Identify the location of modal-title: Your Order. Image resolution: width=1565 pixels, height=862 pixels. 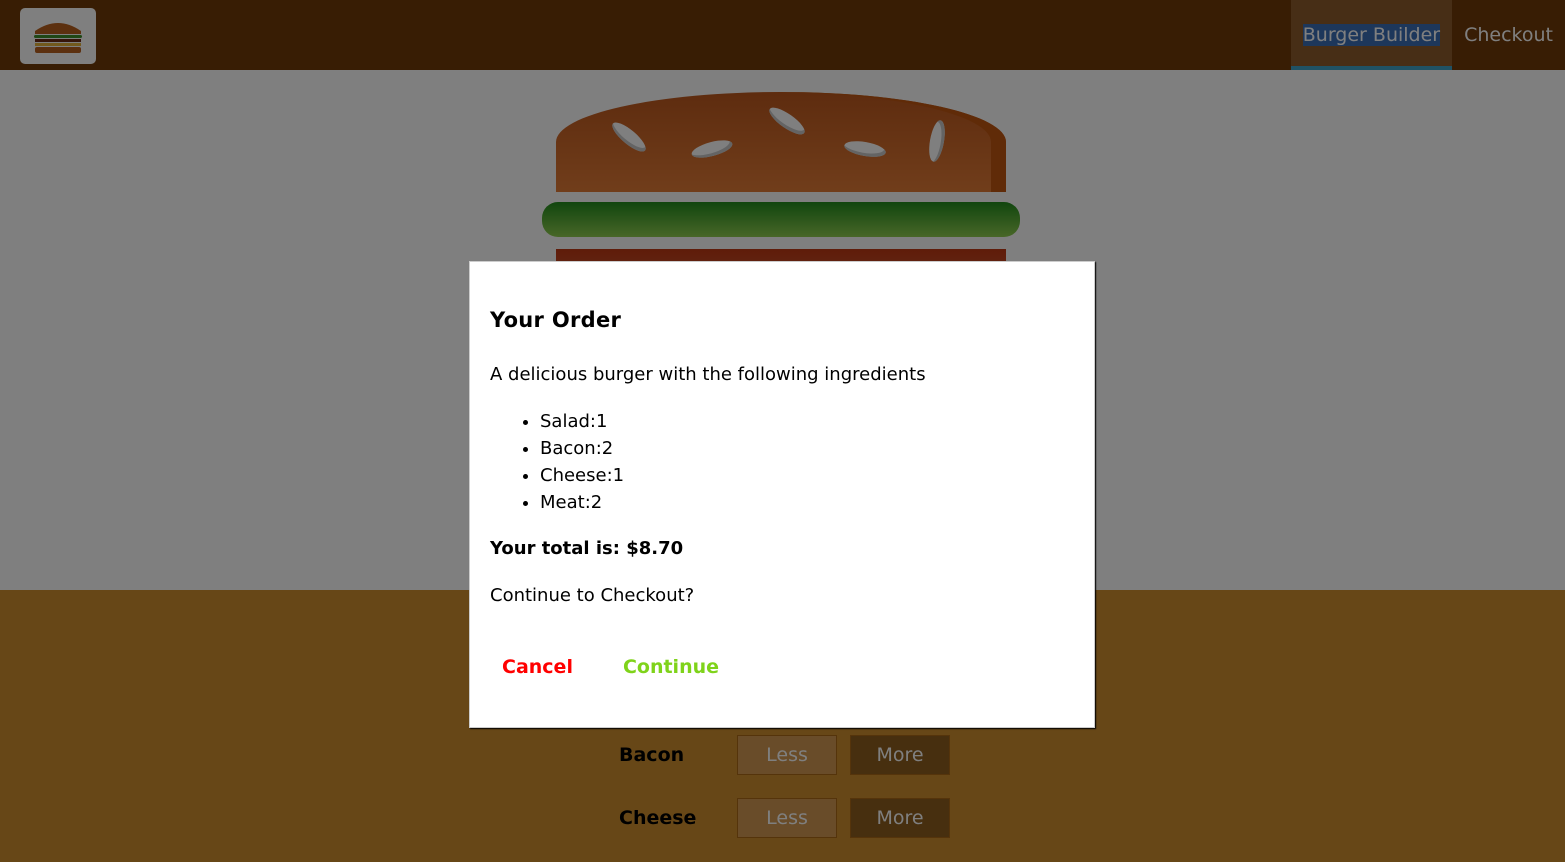
(556, 320).